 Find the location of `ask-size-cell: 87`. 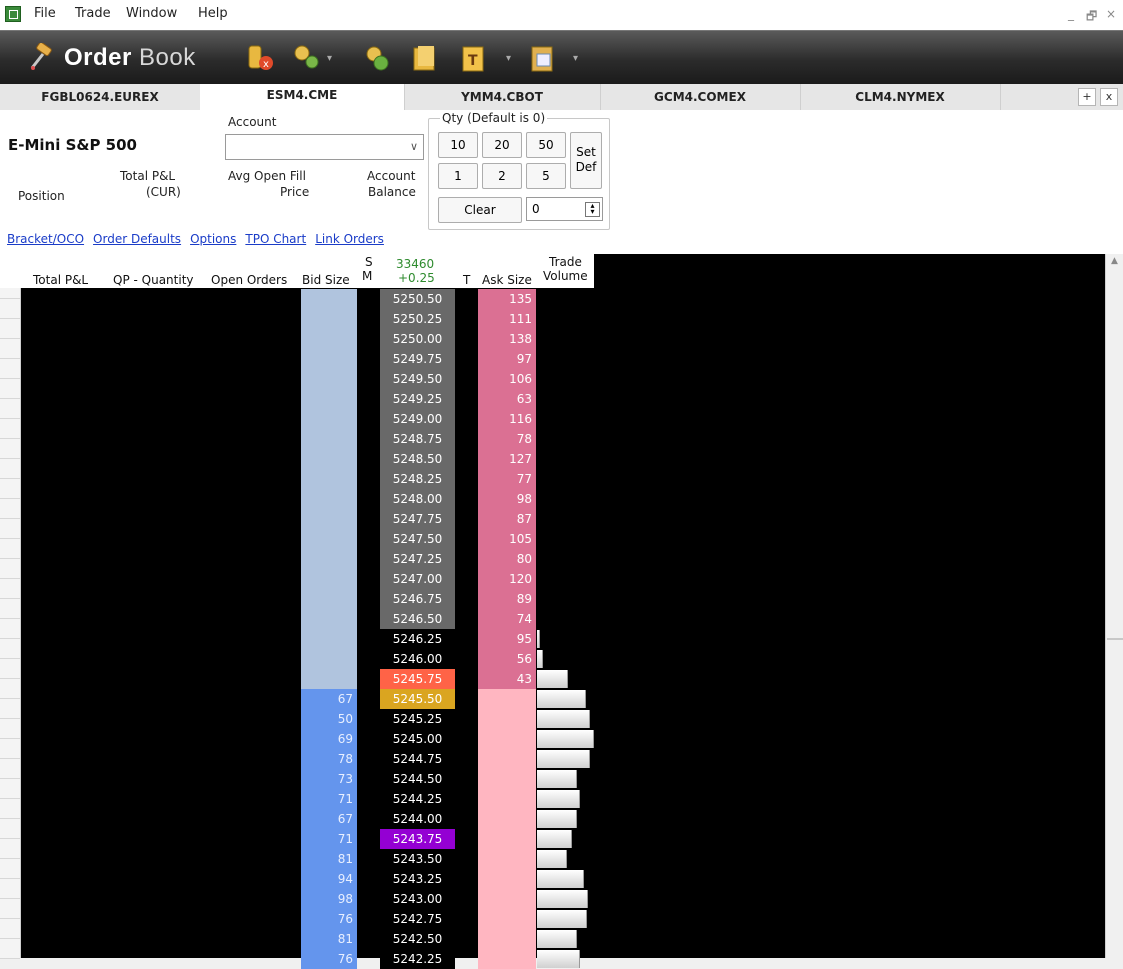

ask-size-cell: 87 is located at coordinates (507, 519).